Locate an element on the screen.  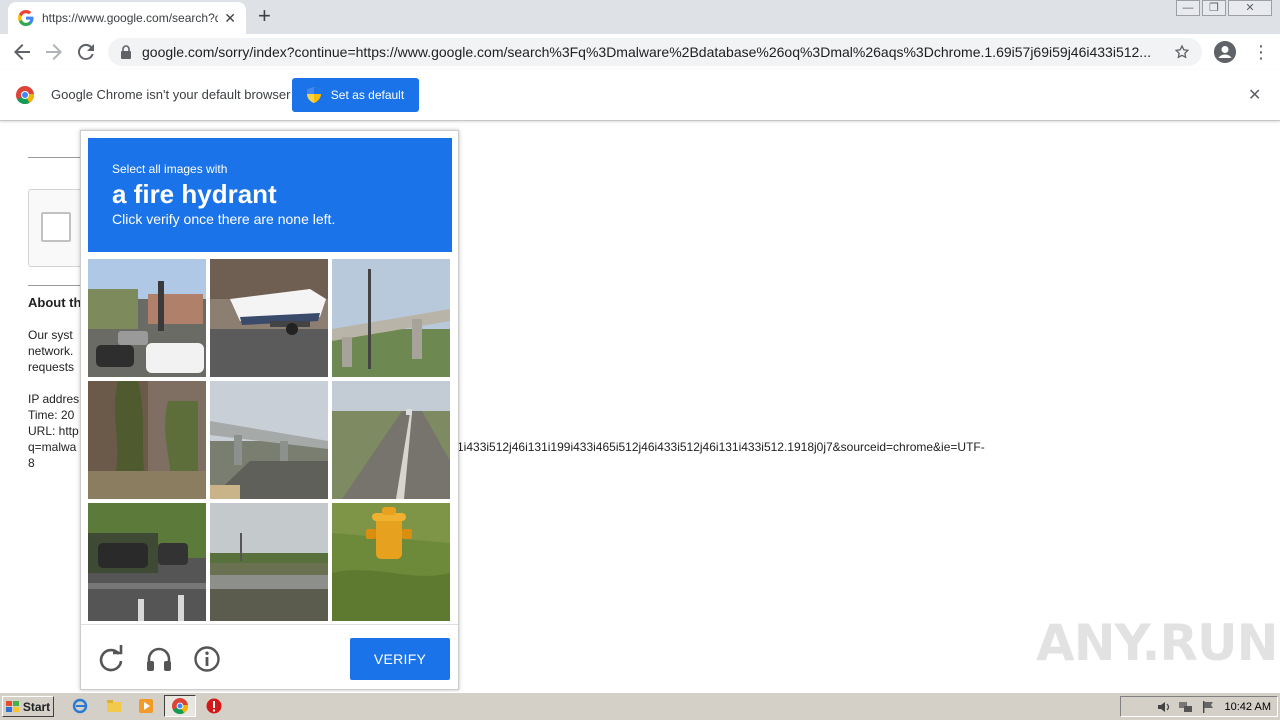
file-explorer-icon is located at coordinates (114, 706).